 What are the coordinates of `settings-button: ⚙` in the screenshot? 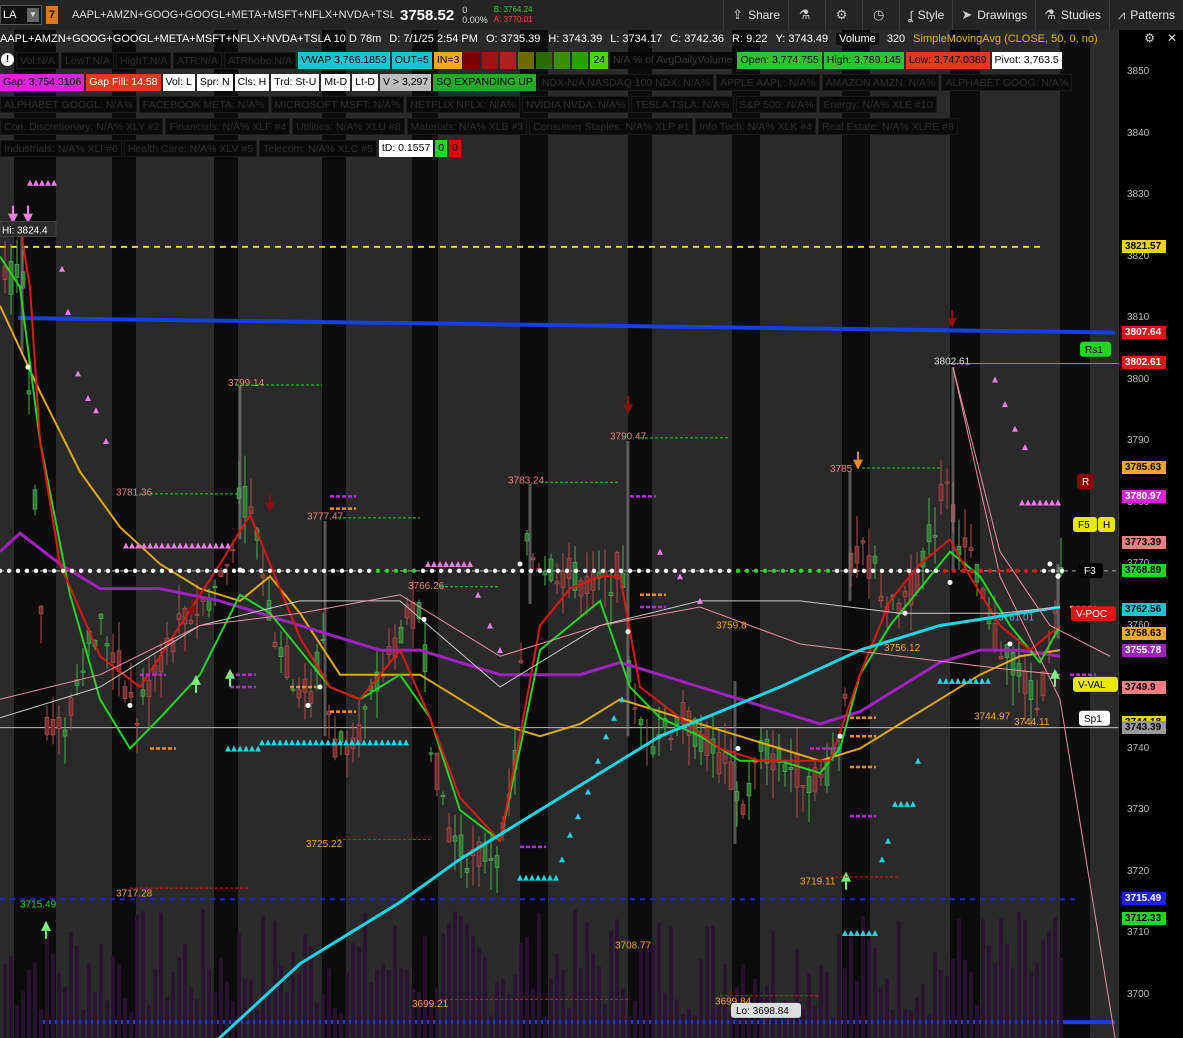 It's located at (843, 15).